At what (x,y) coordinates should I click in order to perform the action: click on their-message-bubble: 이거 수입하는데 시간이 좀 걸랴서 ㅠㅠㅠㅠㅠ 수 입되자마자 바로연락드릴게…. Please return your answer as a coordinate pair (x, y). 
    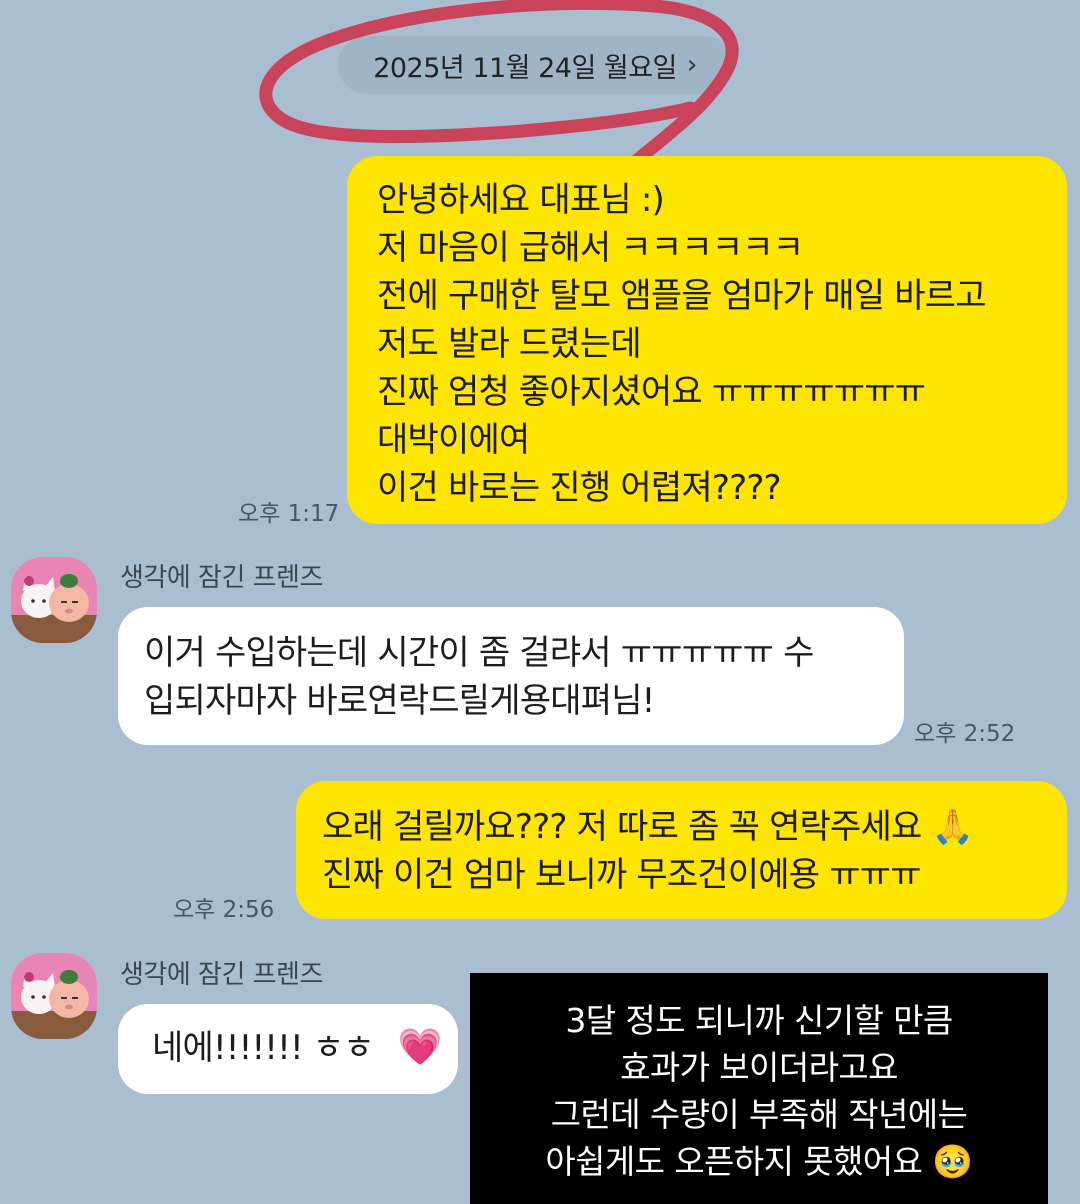
    Looking at the image, I should click on (511, 676).